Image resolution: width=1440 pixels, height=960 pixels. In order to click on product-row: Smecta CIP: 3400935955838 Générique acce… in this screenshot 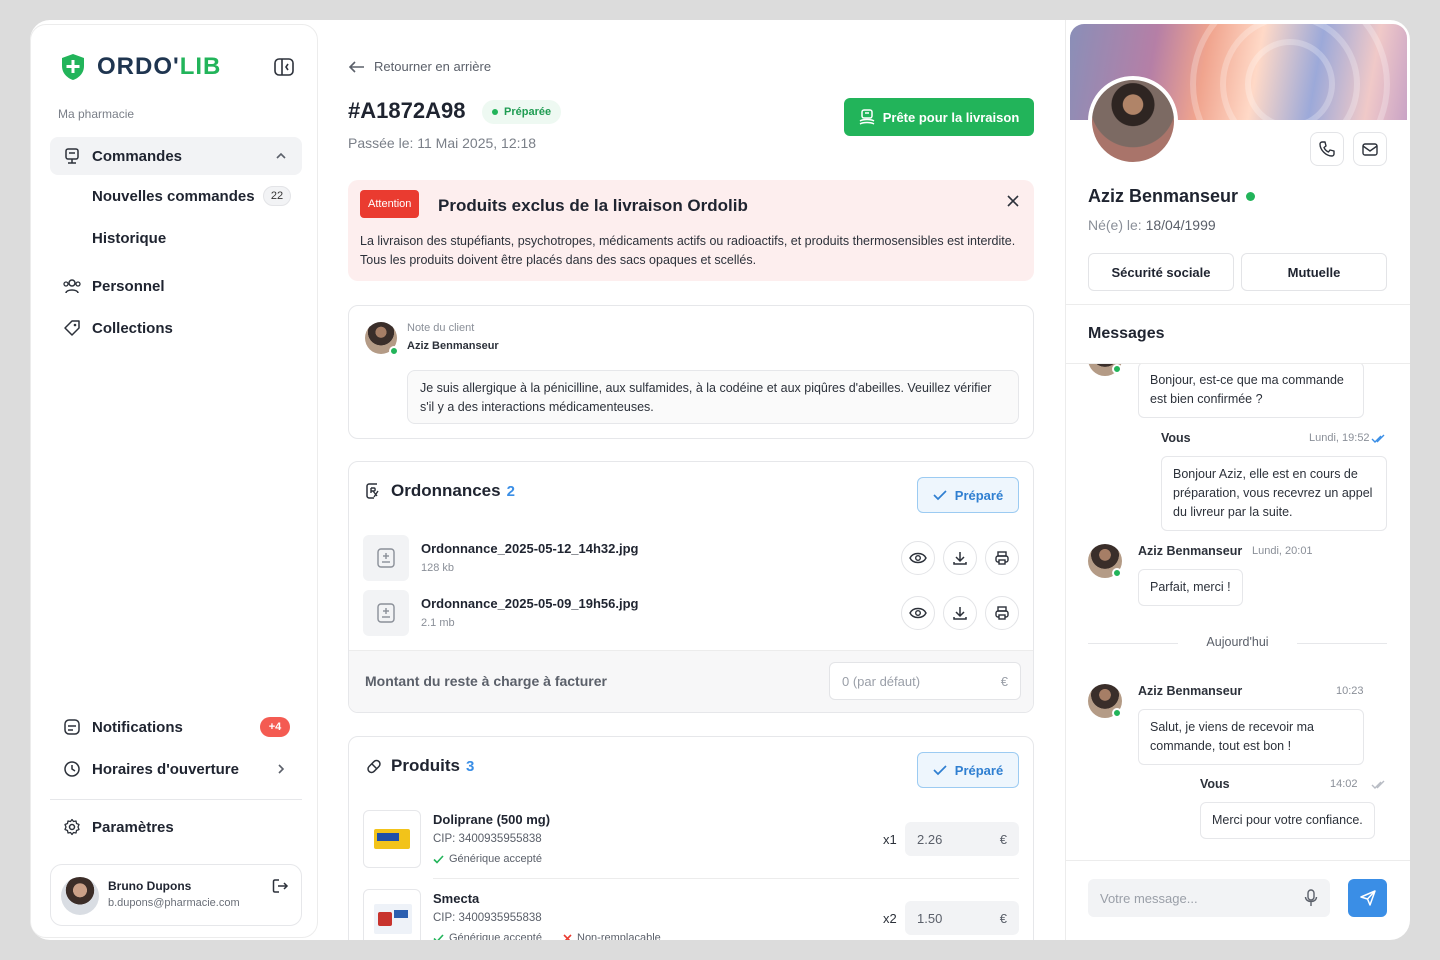, I will do `click(691, 914)`.